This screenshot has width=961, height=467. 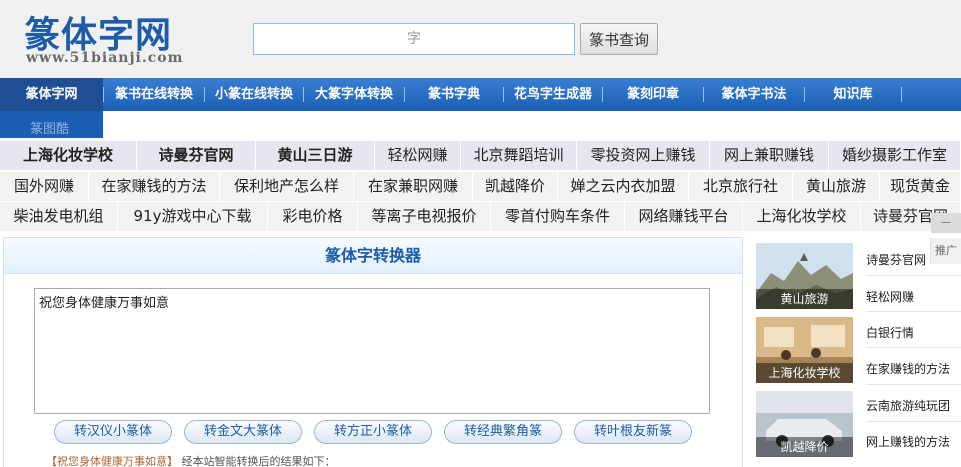 I want to click on thumb-caption: 凯越降价, so click(x=804, y=447).